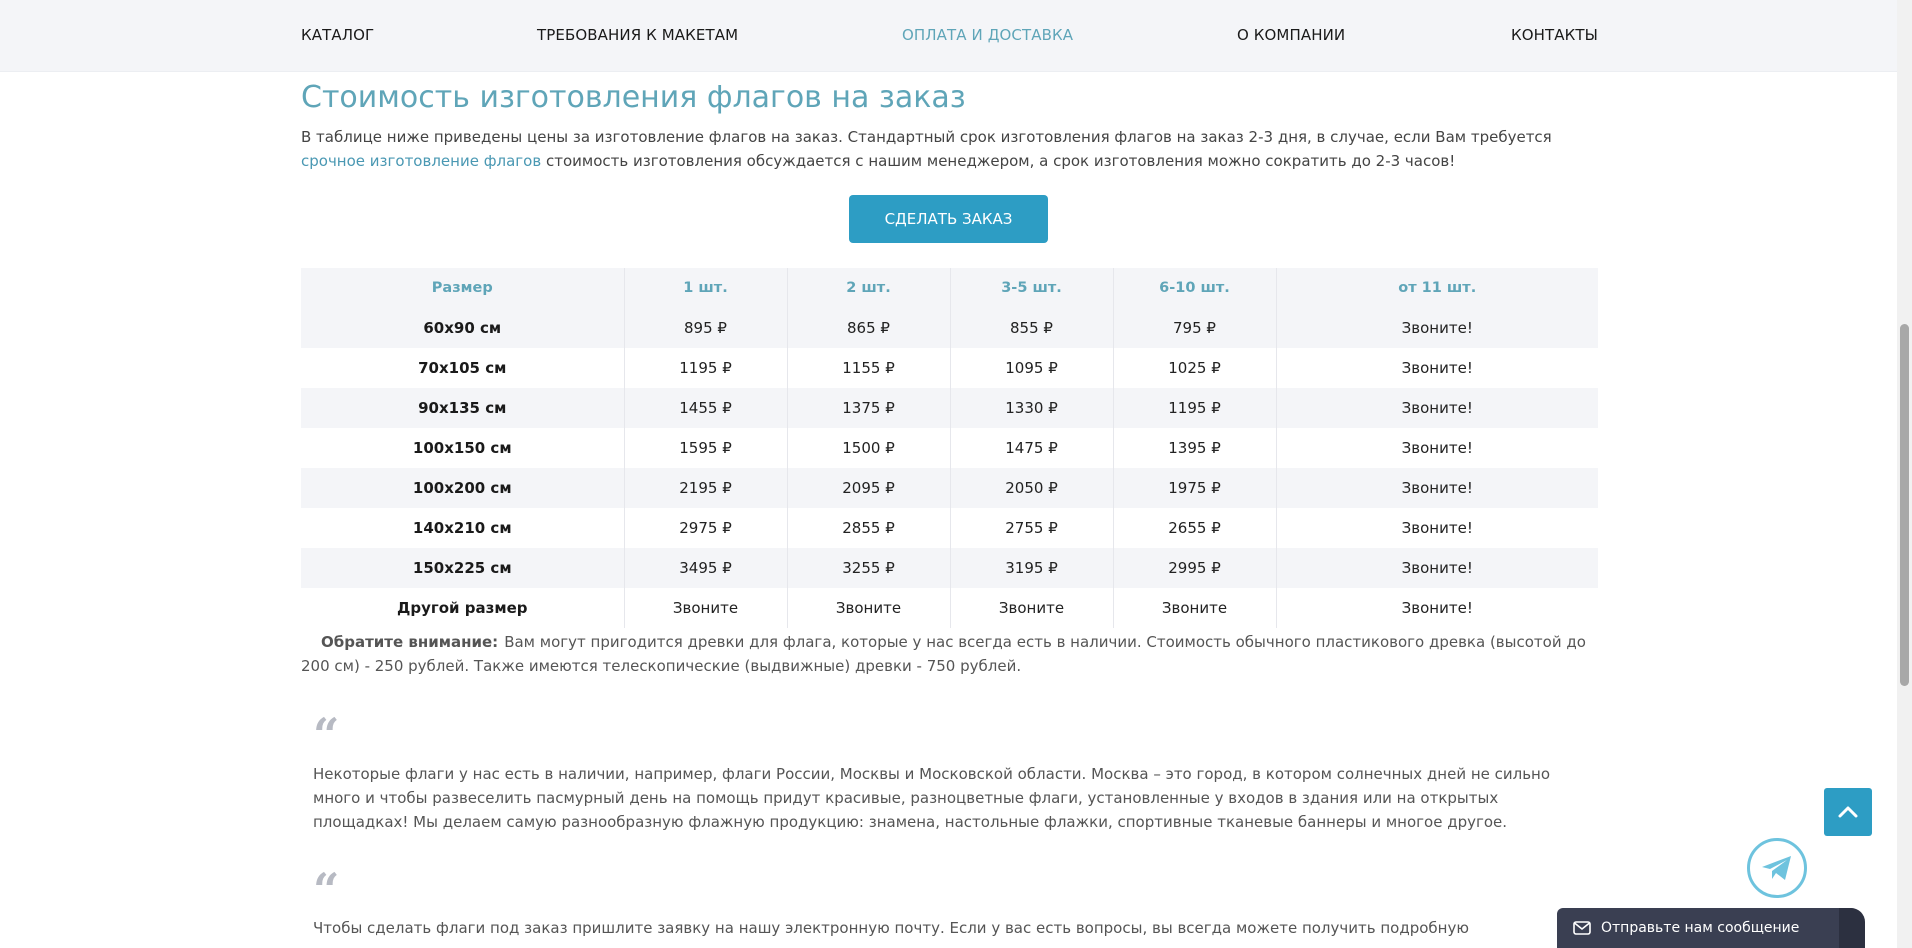 This screenshot has width=1912, height=948. Describe the element at coordinates (706, 528) in the screenshot. I see `price-cell: 2975 ₽` at that location.